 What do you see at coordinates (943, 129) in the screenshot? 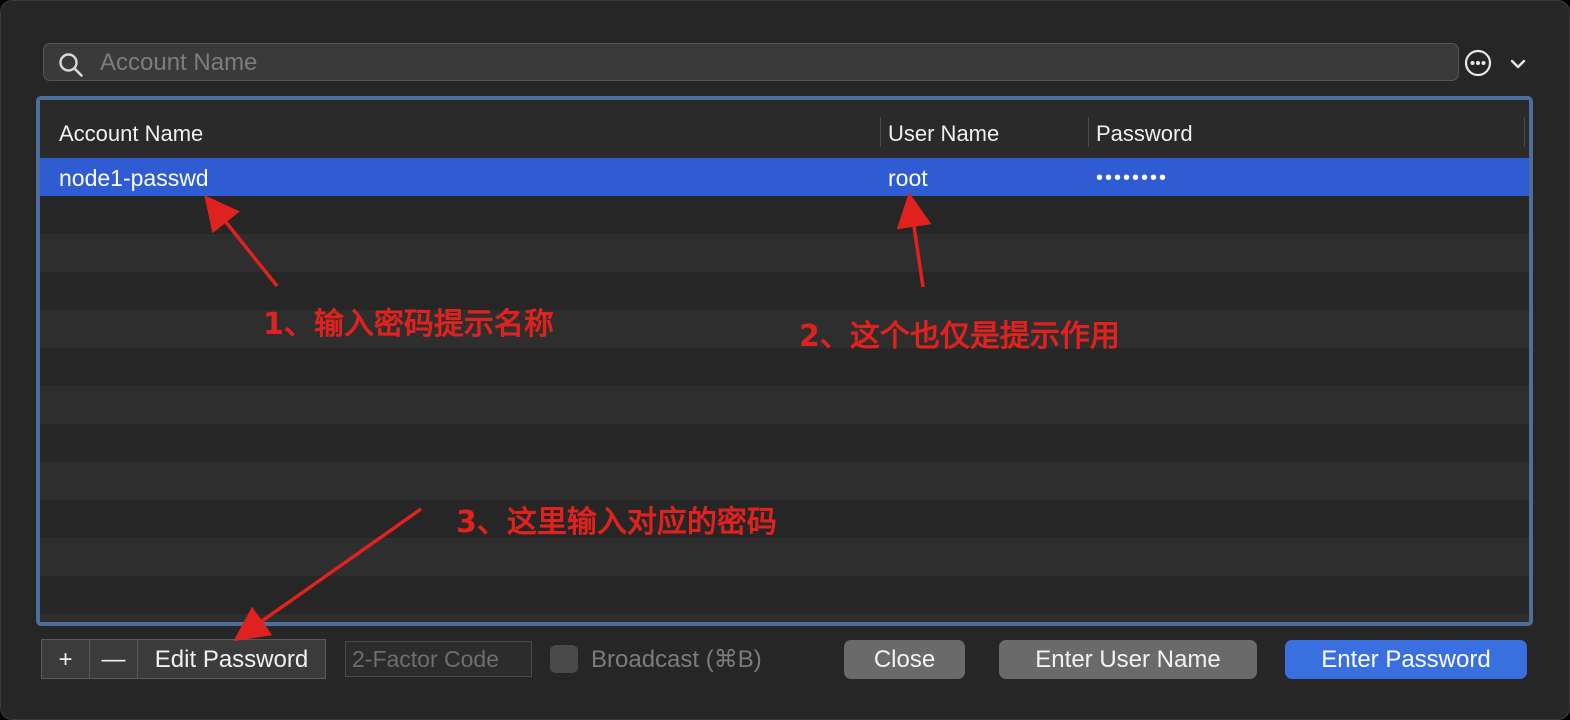
I see `column-header-user-name: User Name` at bounding box center [943, 129].